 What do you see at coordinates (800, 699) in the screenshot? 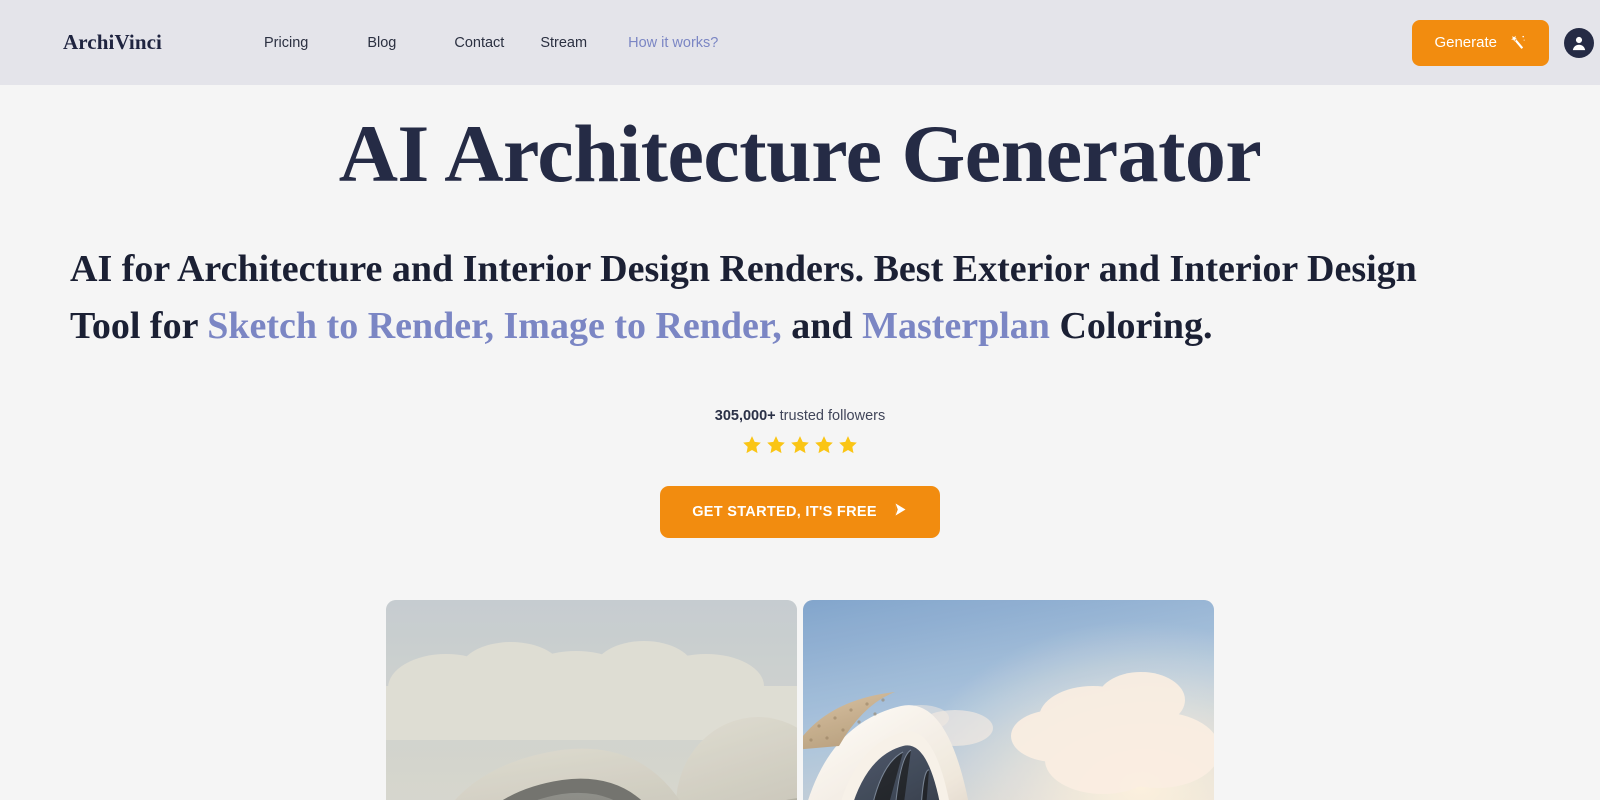
I see `before-after-comparison` at bounding box center [800, 699].